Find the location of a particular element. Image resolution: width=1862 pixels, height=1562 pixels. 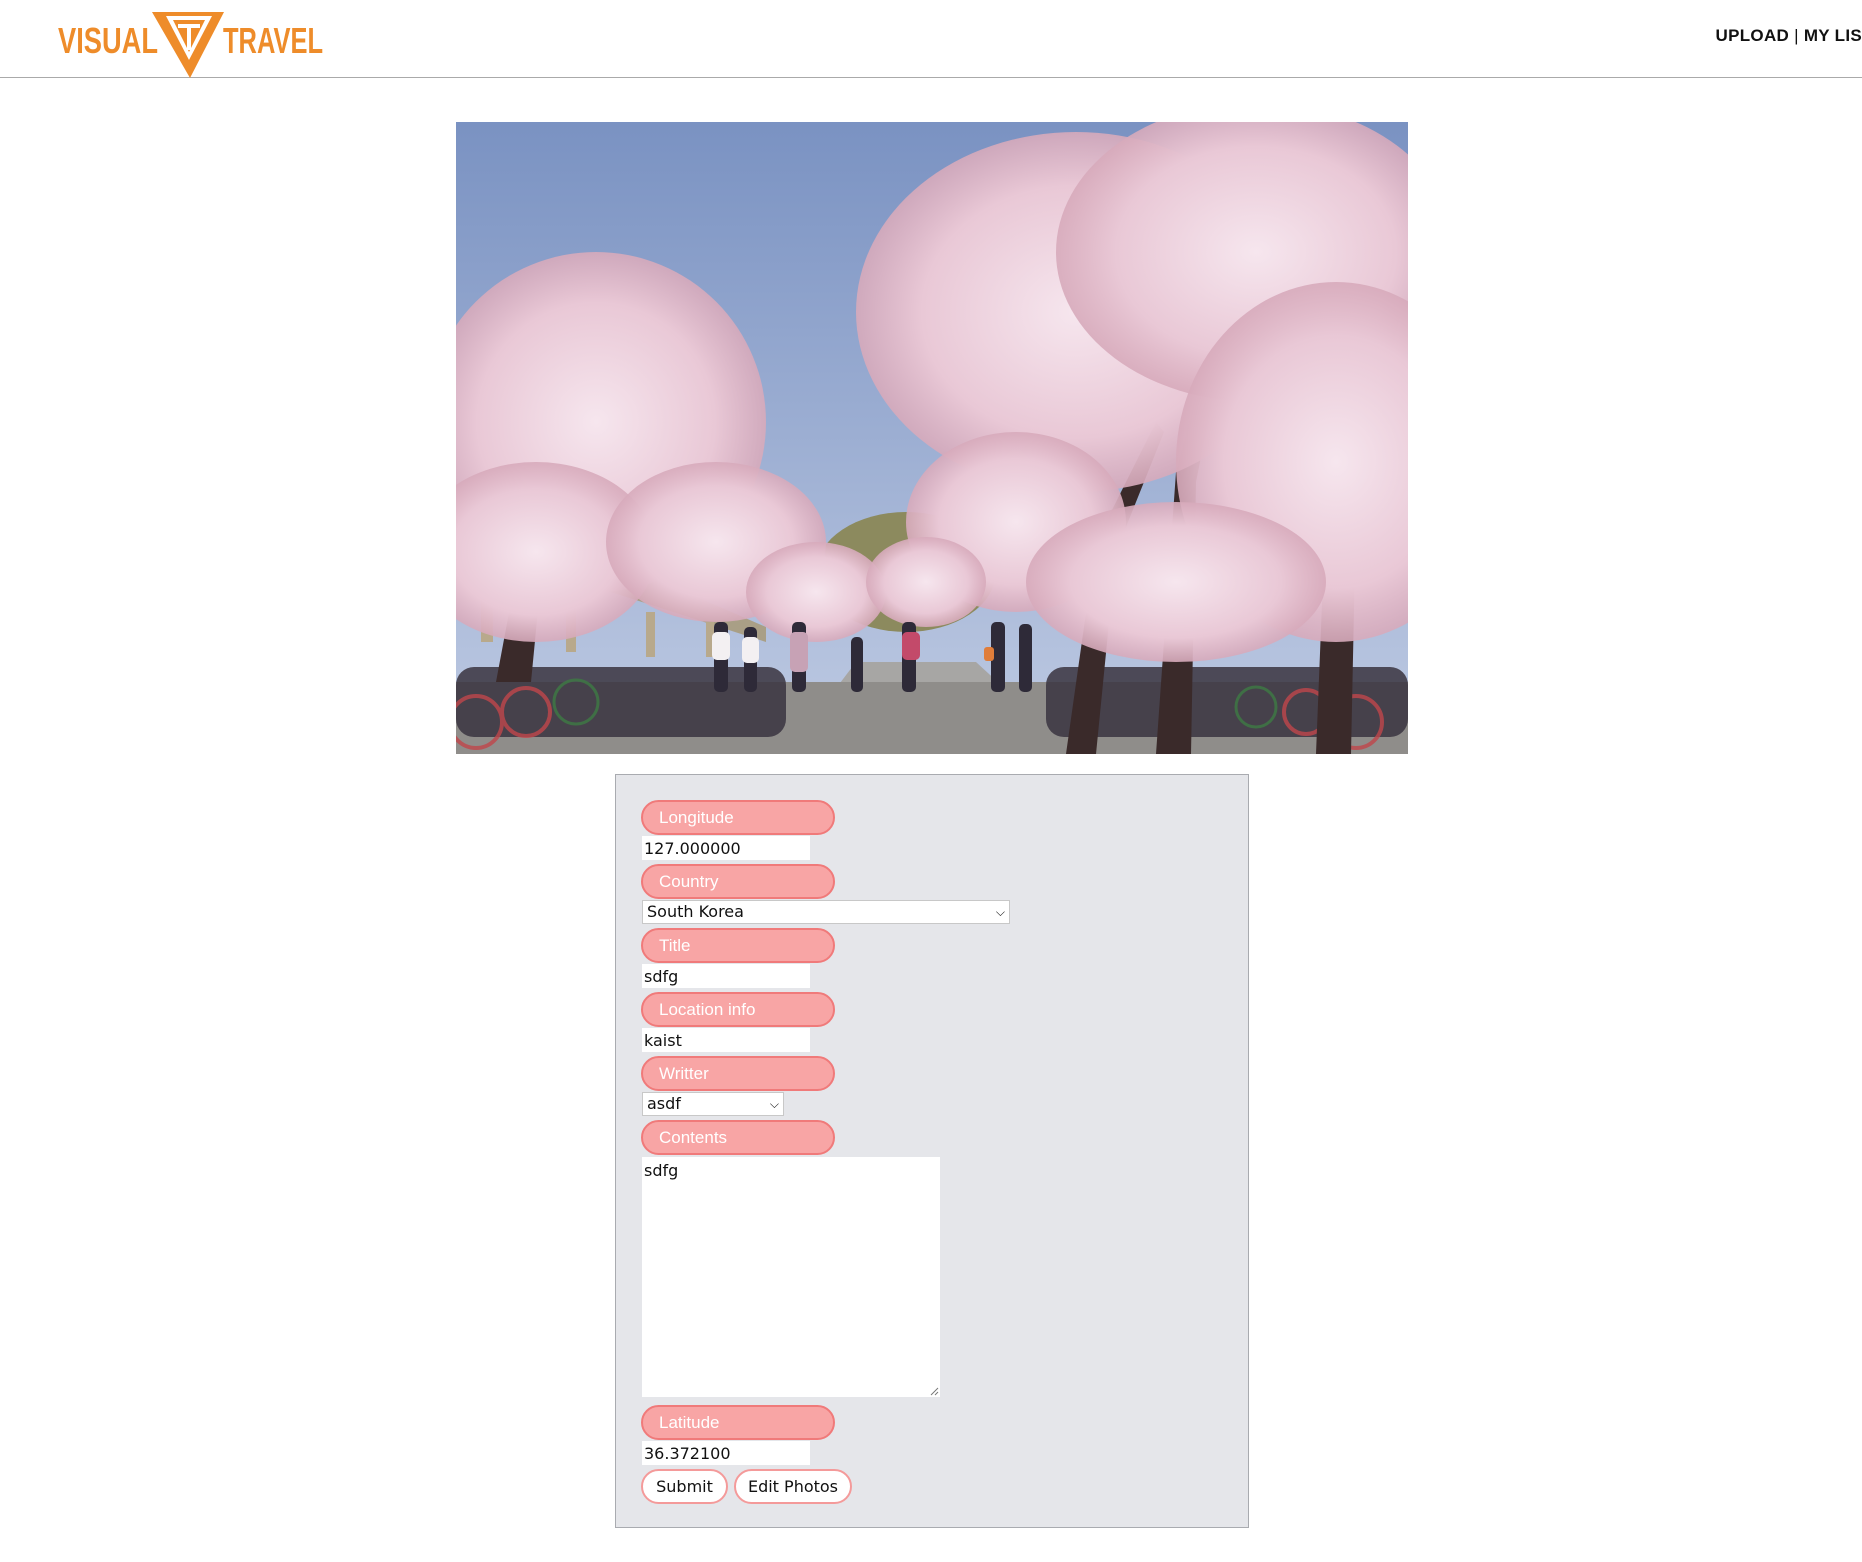

writer-label: Writter is located at coordinates (738, 1073).